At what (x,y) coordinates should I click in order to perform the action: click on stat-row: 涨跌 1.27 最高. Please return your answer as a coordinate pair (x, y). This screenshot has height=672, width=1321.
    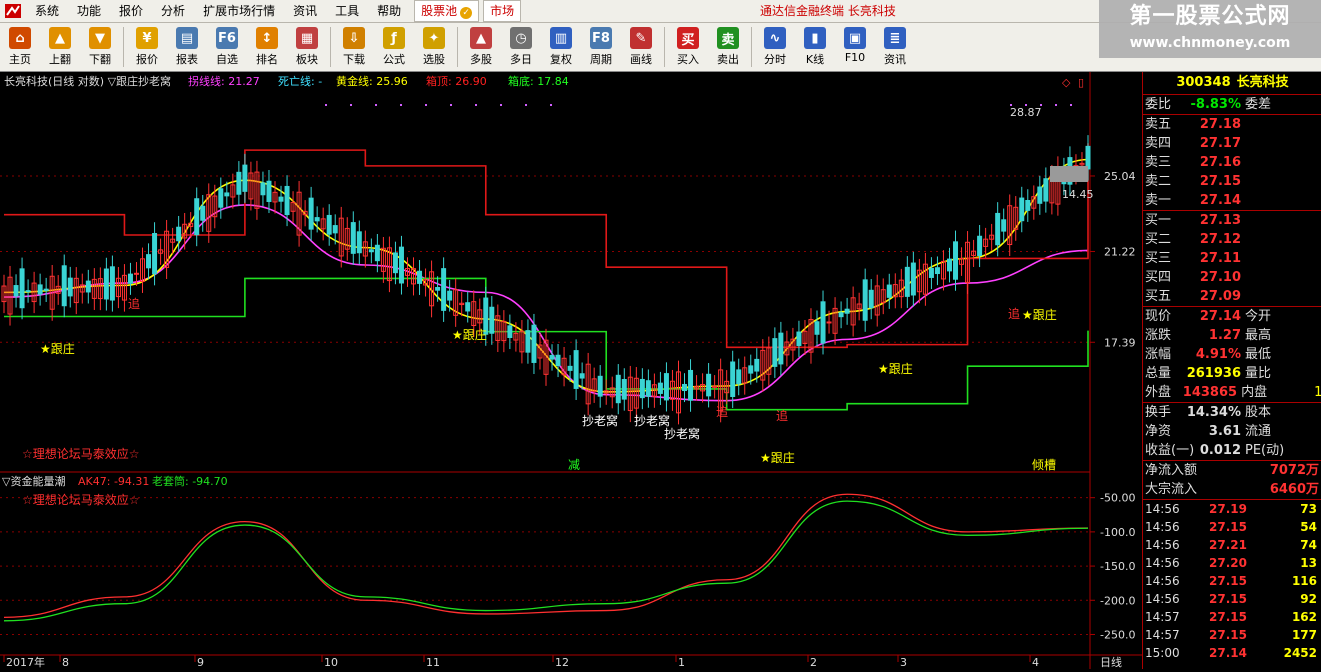
    Looking at the image, I should click on (1232, 335).